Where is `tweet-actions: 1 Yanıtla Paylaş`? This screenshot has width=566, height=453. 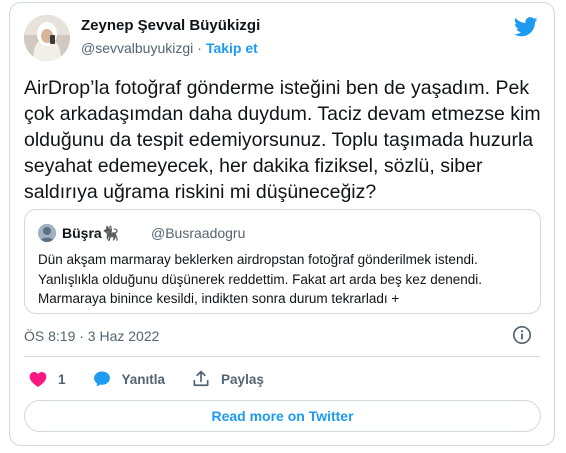 tweet-actions: 1 Yanıtla Paylaş is located at coordinates (159, 379).